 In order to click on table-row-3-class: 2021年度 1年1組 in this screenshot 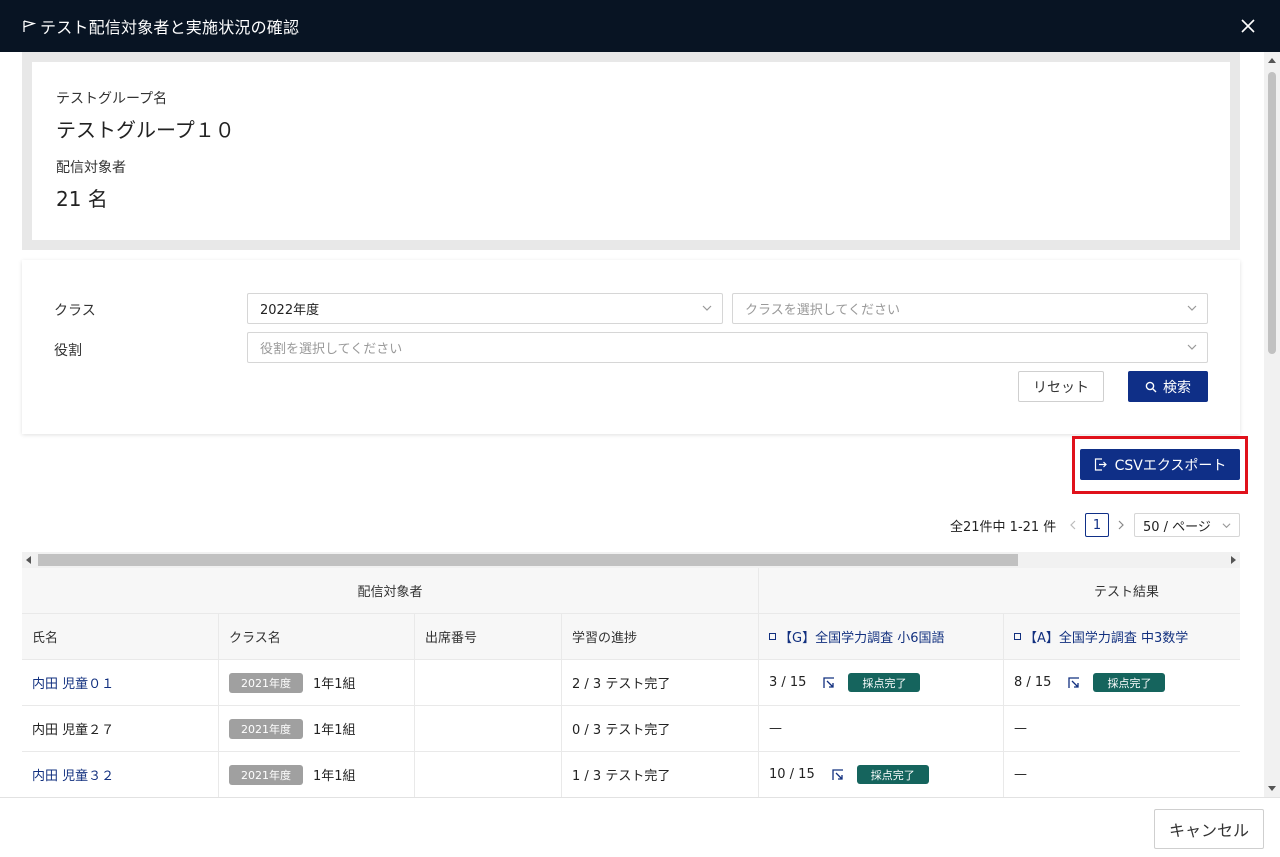, I will do `click(317, 774)`.